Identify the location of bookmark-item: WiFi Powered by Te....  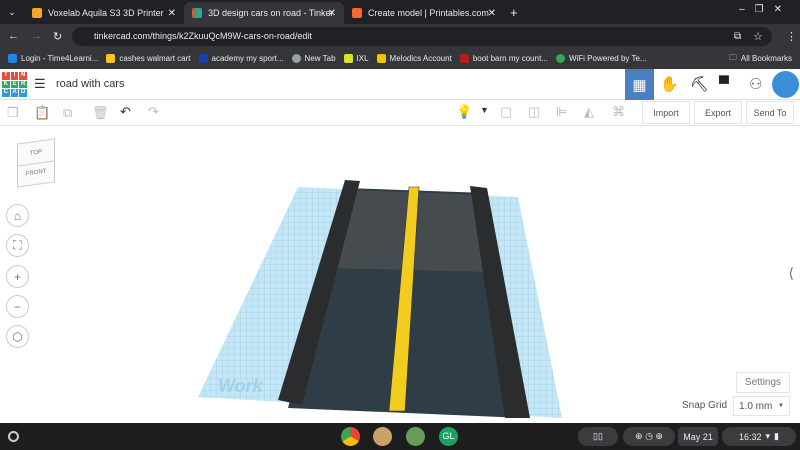
(601, 58).